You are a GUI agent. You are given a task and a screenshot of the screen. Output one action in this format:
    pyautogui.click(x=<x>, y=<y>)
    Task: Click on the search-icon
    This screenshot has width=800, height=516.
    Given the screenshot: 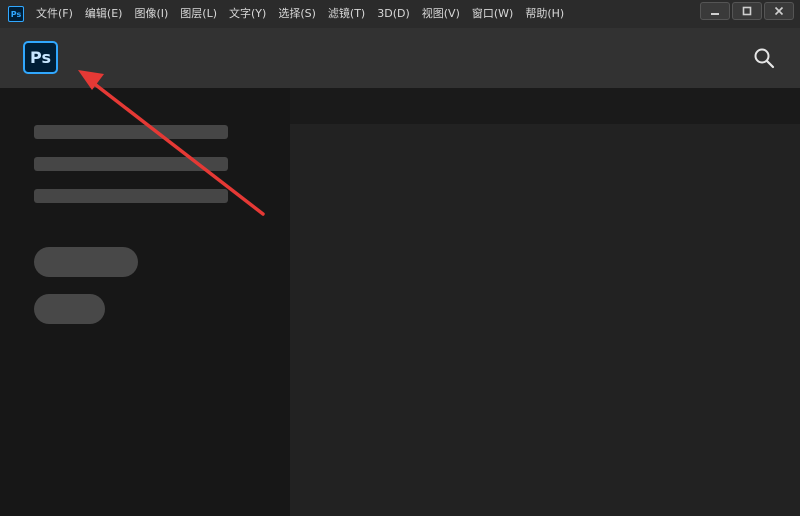 What is the action you would take?
    pyautogui.click(x=764, y=58)
    